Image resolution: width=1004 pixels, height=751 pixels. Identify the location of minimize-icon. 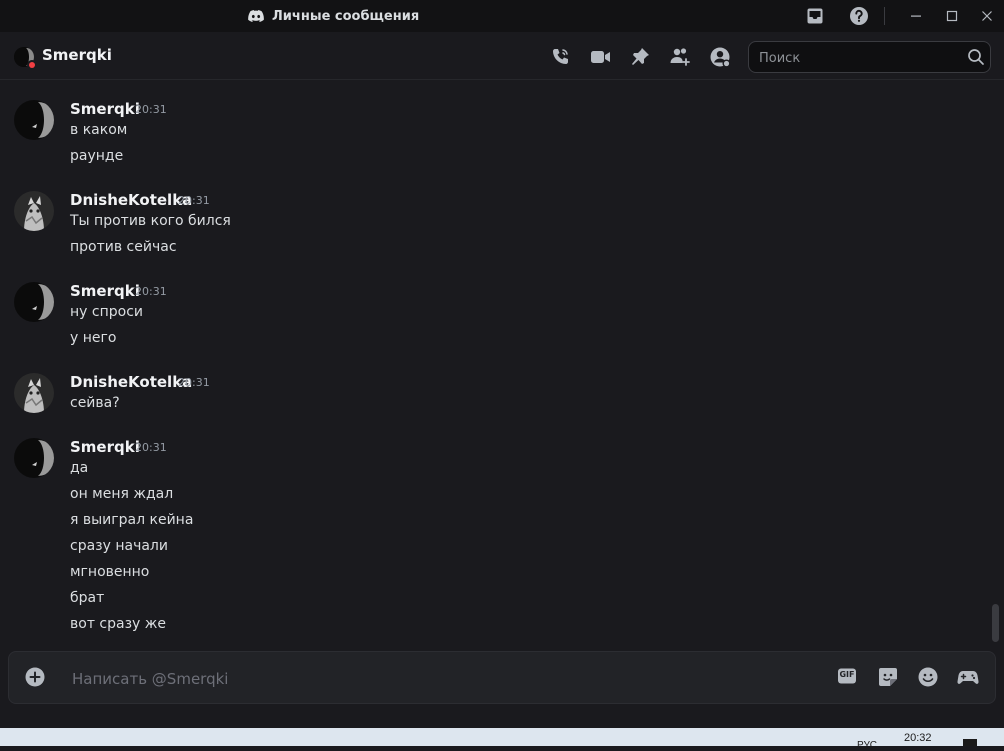
(916, 16).